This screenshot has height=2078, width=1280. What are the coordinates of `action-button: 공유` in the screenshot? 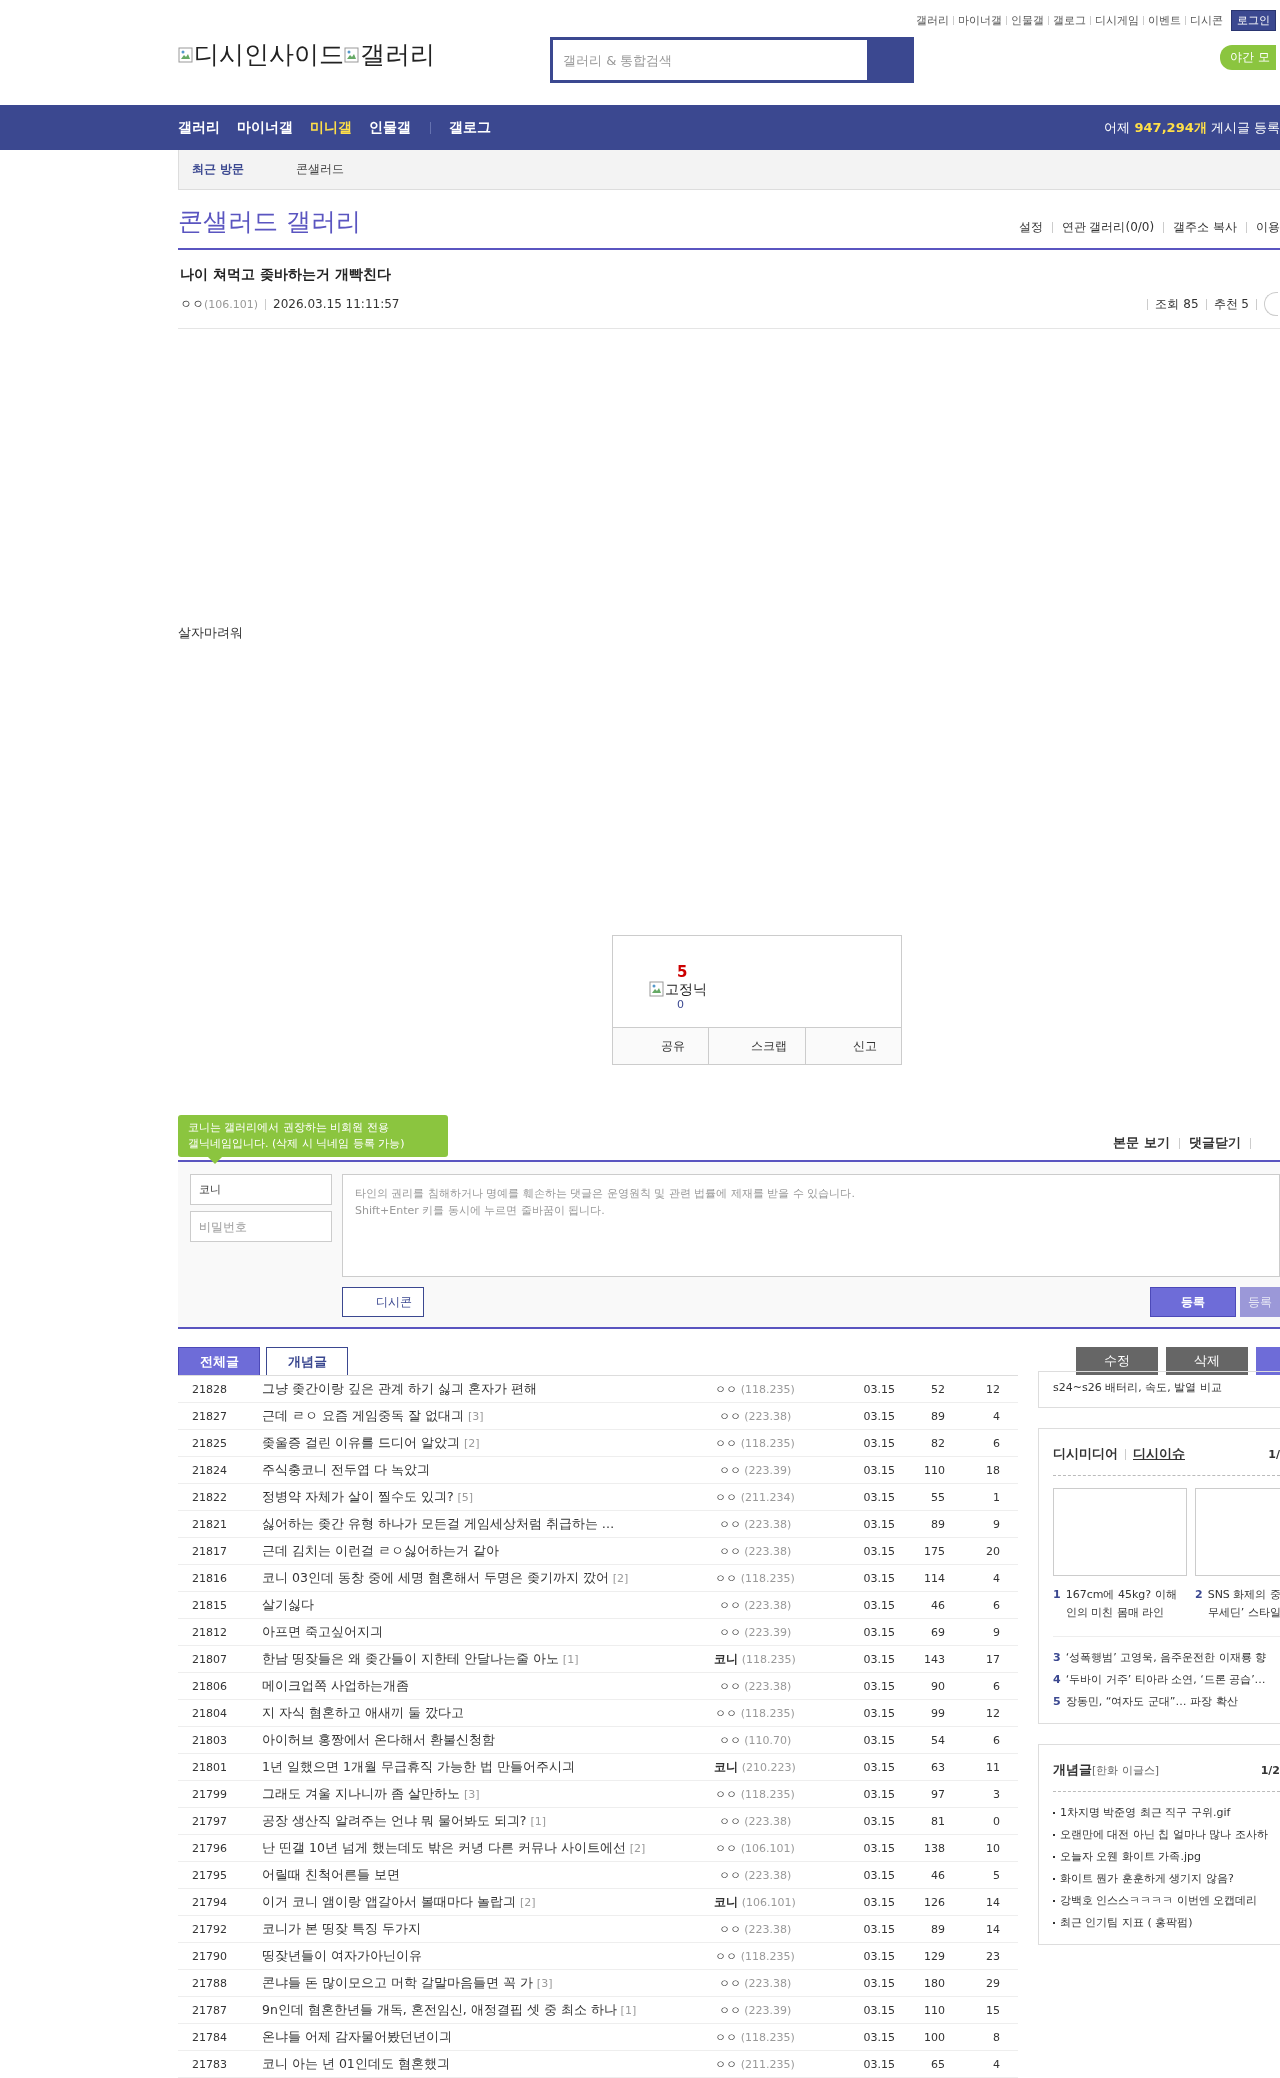 It's located at (661, 1046).